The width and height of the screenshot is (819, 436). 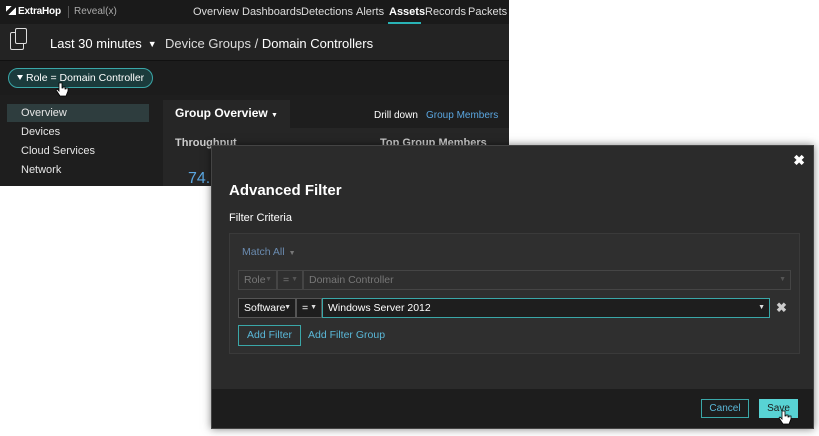 I want to click on filter-value-select: Domain Controller ▼, so click(x=547, y=280).